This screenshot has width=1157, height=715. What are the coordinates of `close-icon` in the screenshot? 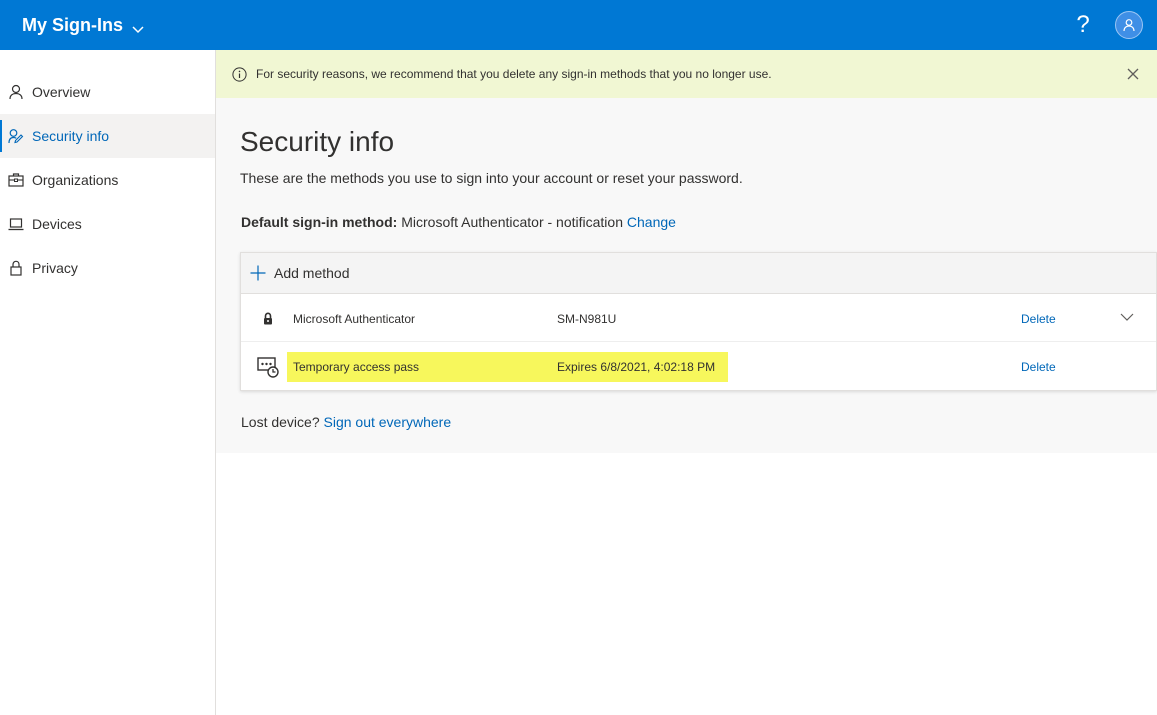 It's located at (1133, 74).